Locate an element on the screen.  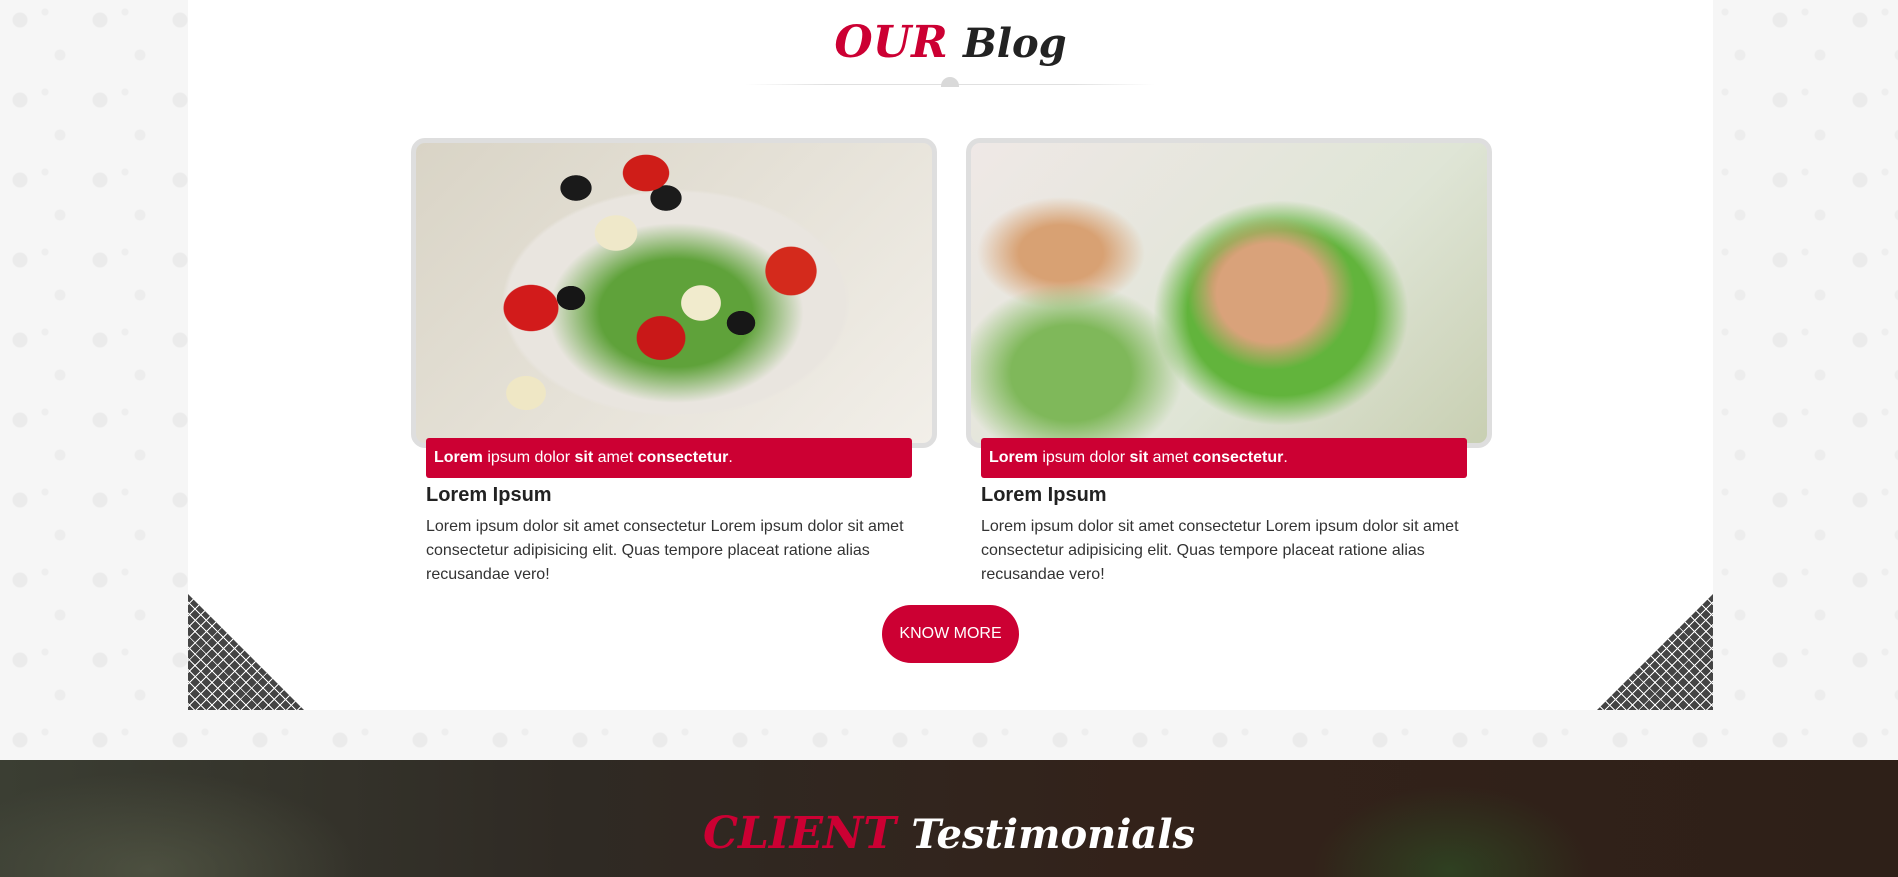
blog-title-accent: OUR is located at coordinates (891, 42).